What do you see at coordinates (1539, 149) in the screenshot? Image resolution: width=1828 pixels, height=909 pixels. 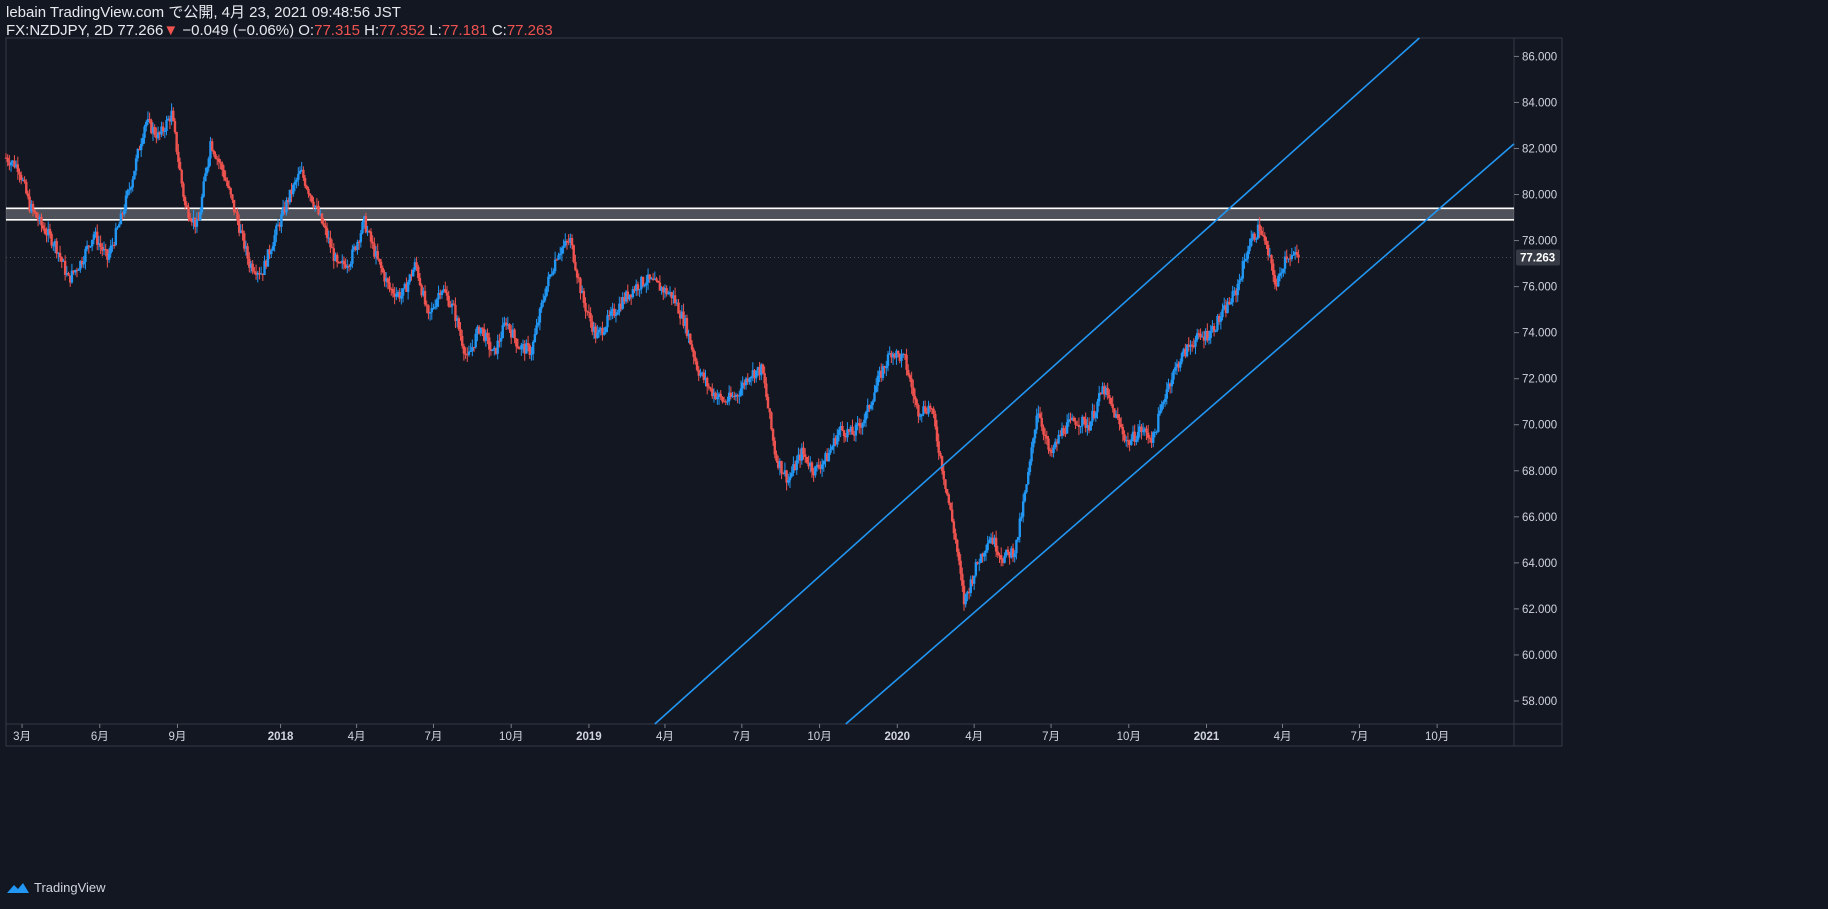 I see `price-tick-label: 82.000` at bounding box center [1539, 149].